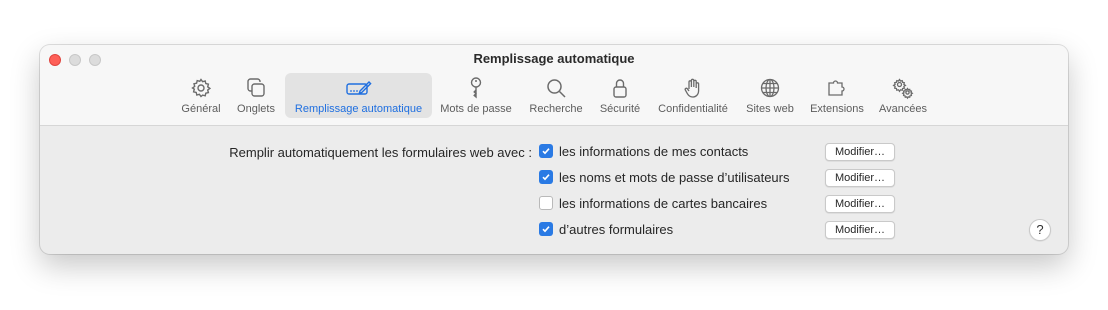  I want to click on lock-icon, so click(620, 88).